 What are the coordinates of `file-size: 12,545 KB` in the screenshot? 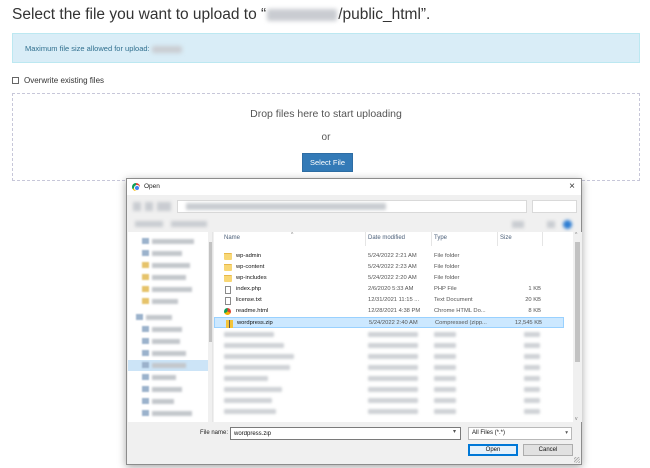 It's located at (528, 323).